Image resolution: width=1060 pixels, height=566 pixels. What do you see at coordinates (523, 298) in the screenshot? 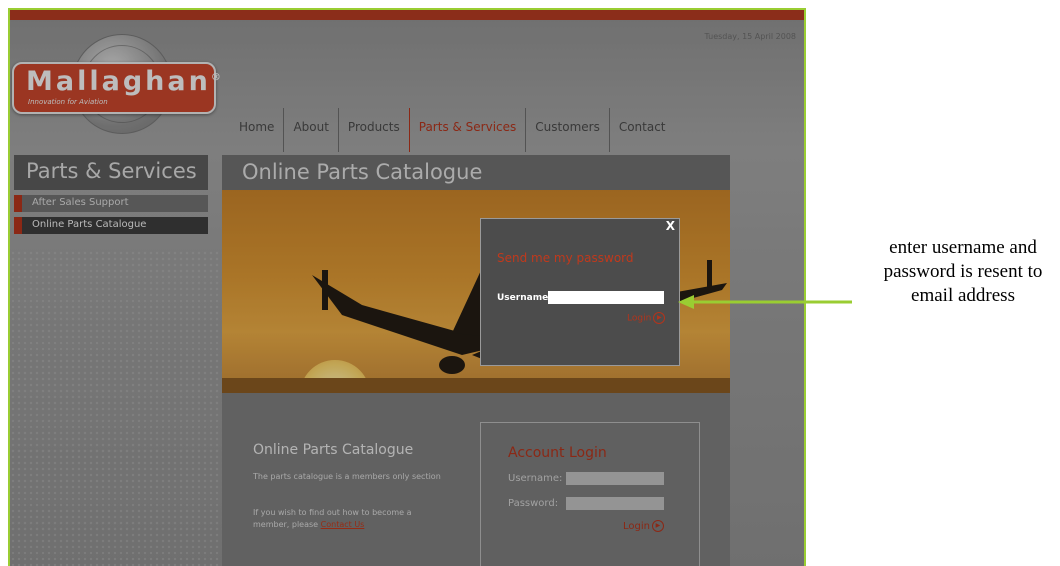
I see `modal-username-label: Username` at bounding box center [523, 298].